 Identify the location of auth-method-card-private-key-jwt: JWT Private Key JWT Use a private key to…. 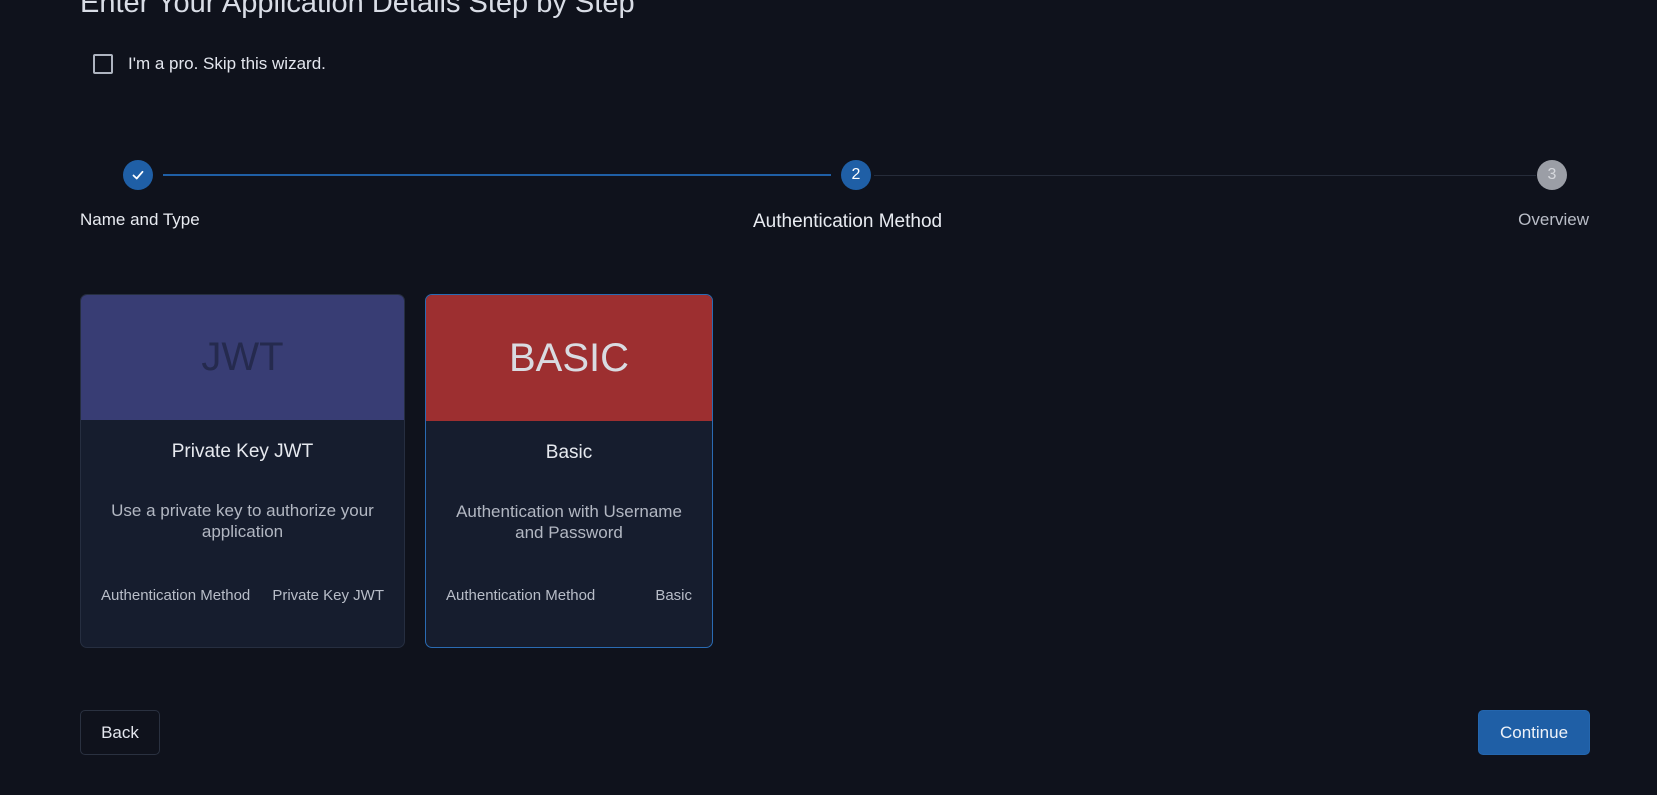
(242, 471).